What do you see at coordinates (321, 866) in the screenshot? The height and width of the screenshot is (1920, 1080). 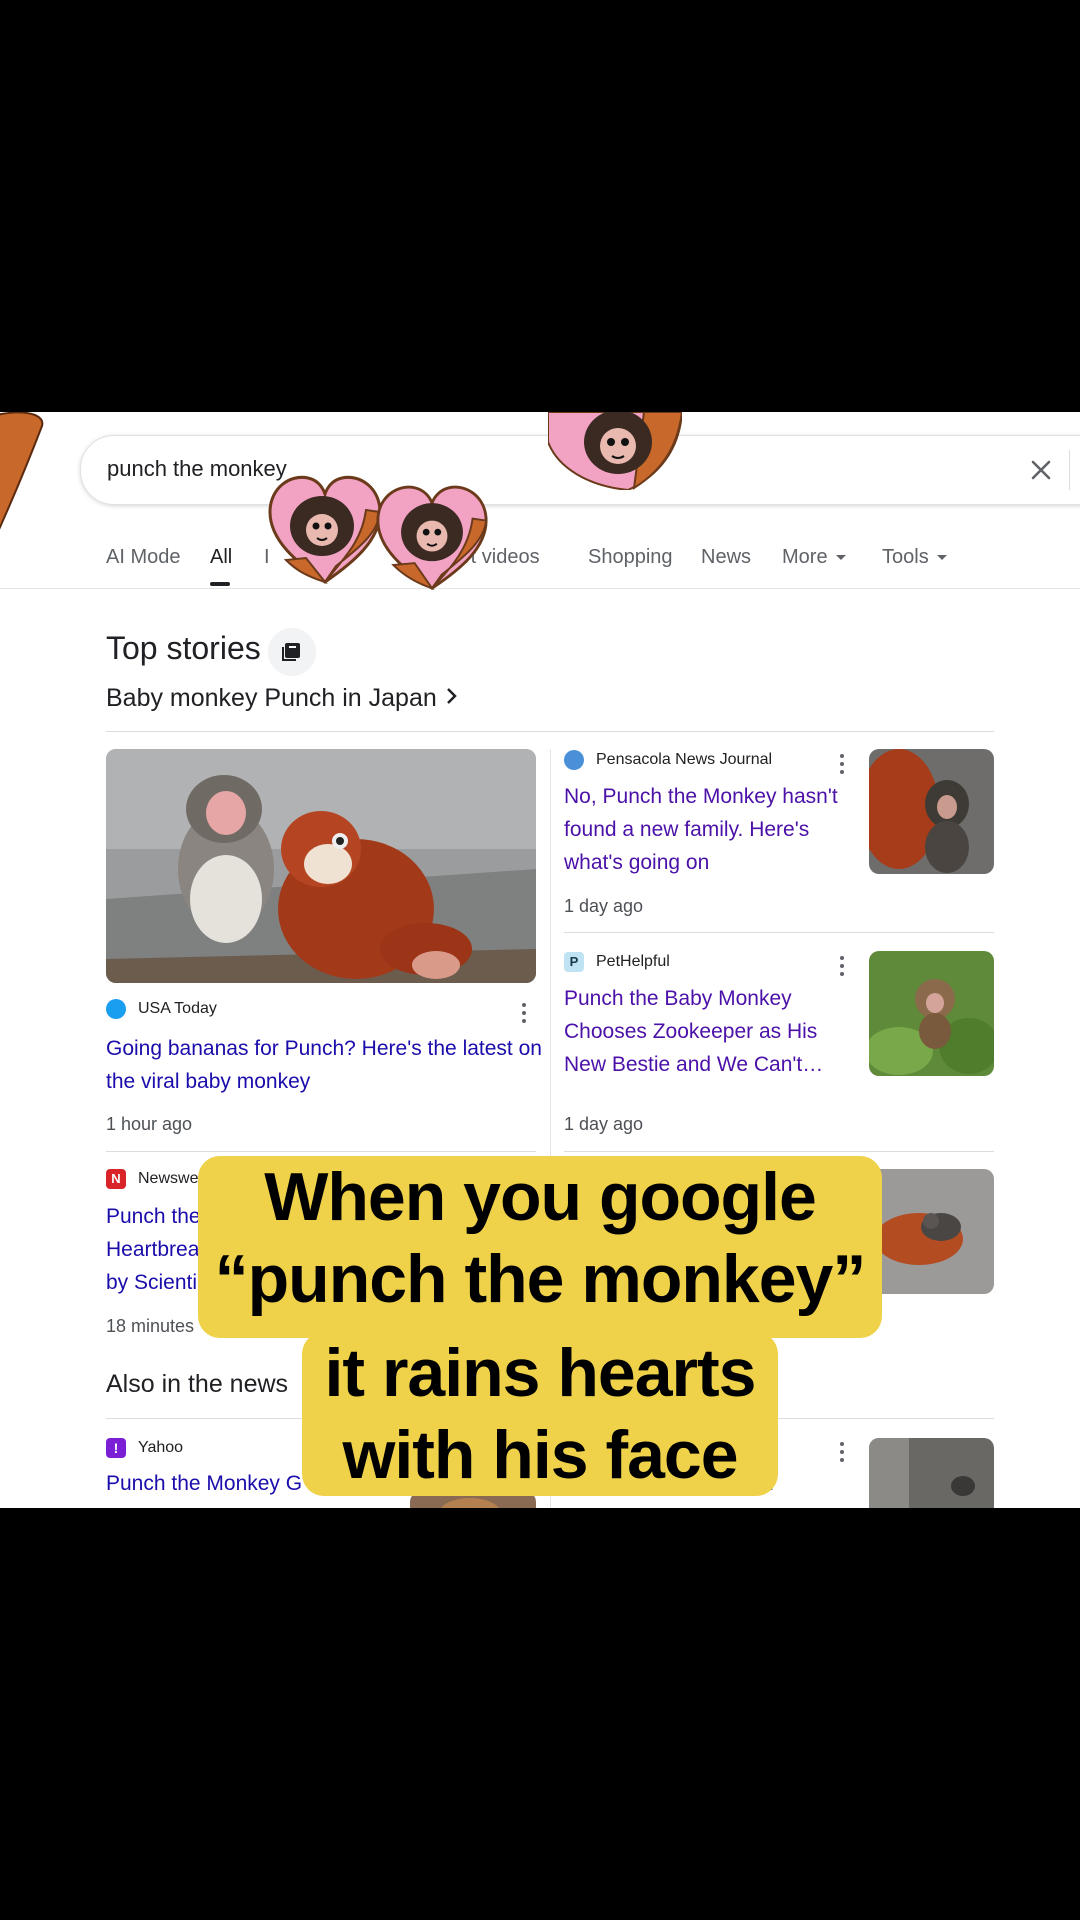 I see `main-story-image` at bounding box center [321, 866].